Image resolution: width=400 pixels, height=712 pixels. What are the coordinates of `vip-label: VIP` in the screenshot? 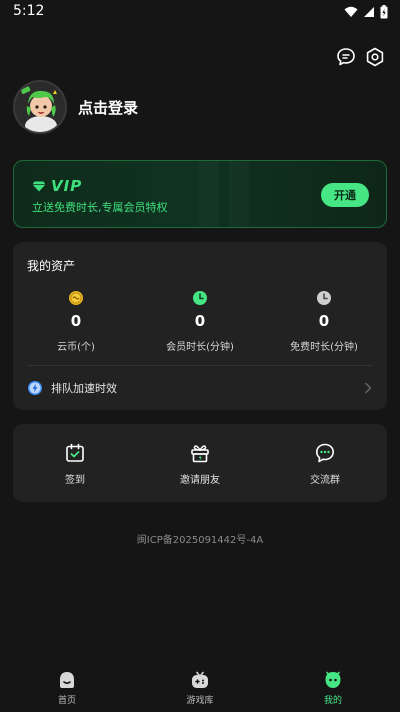 It's located at (67, 186).